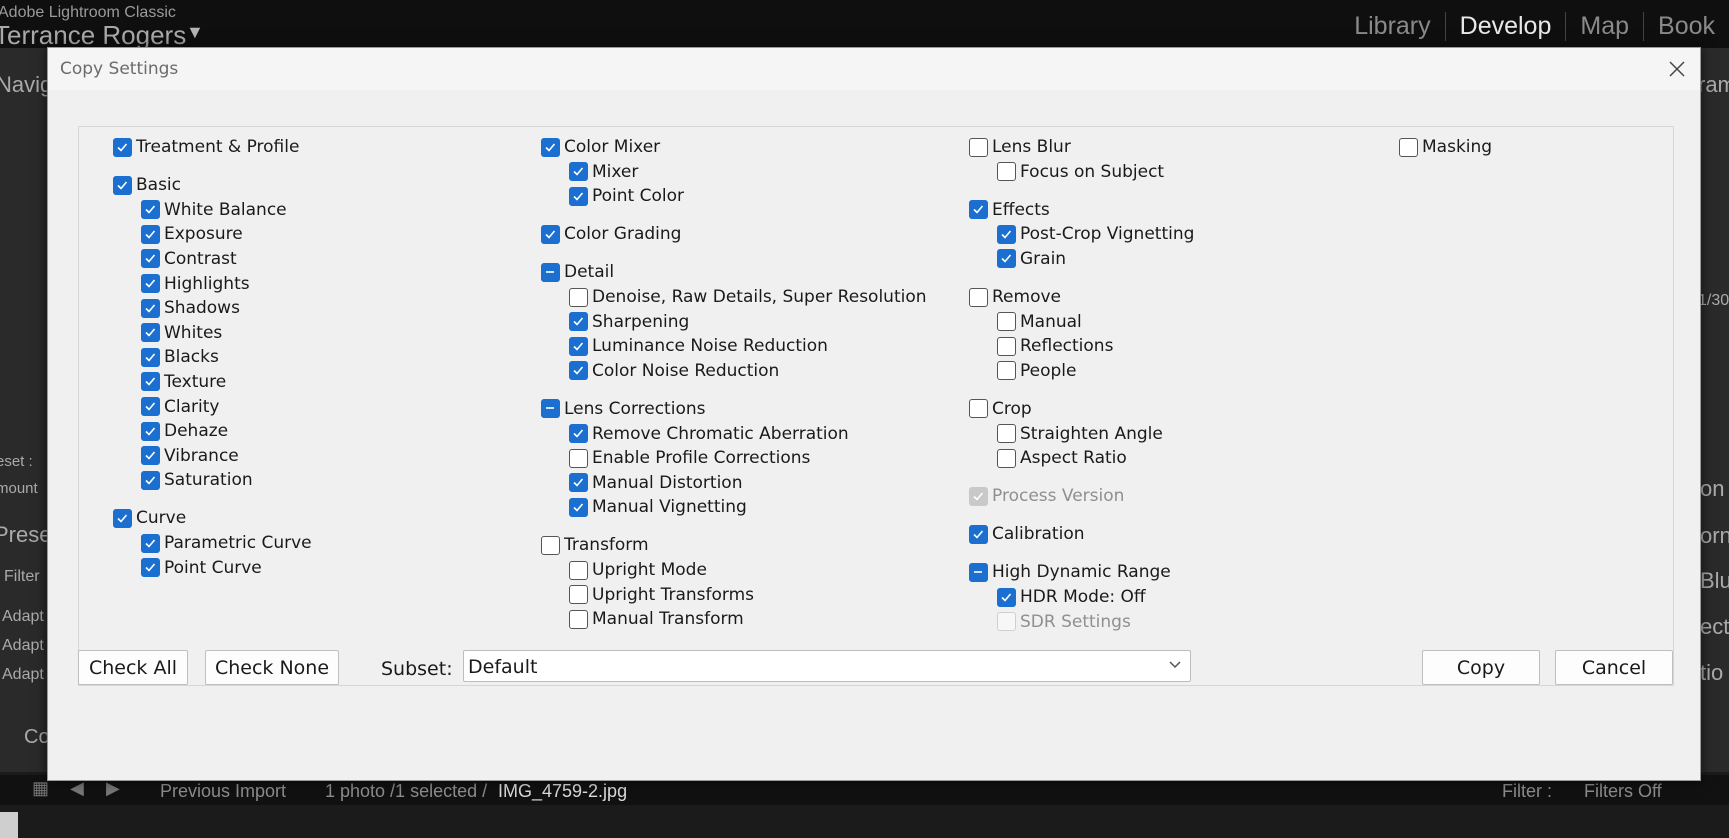 Image resolution: width=1729 pixels, height=838 pixels. I want to click on setting-calibration: Calibration, so click(1027, 534).